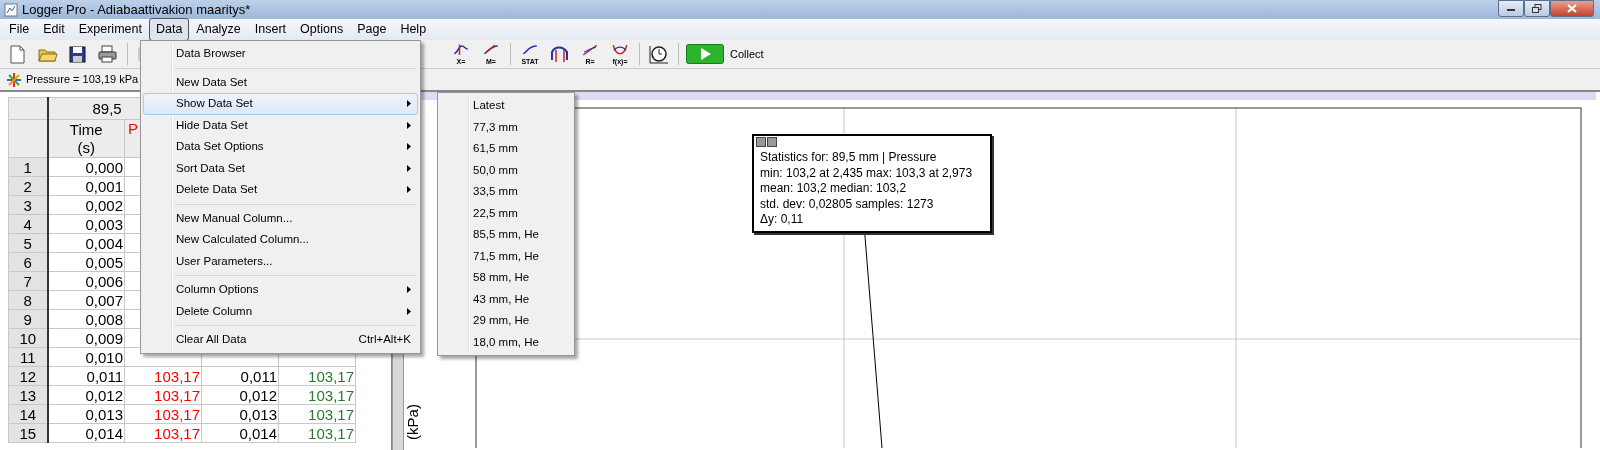  What do you see at coordinates (384, 340) in the screenshot?
I see `shortcut-label: Ctrl+Alt+K` at bounding box center [384, 340].